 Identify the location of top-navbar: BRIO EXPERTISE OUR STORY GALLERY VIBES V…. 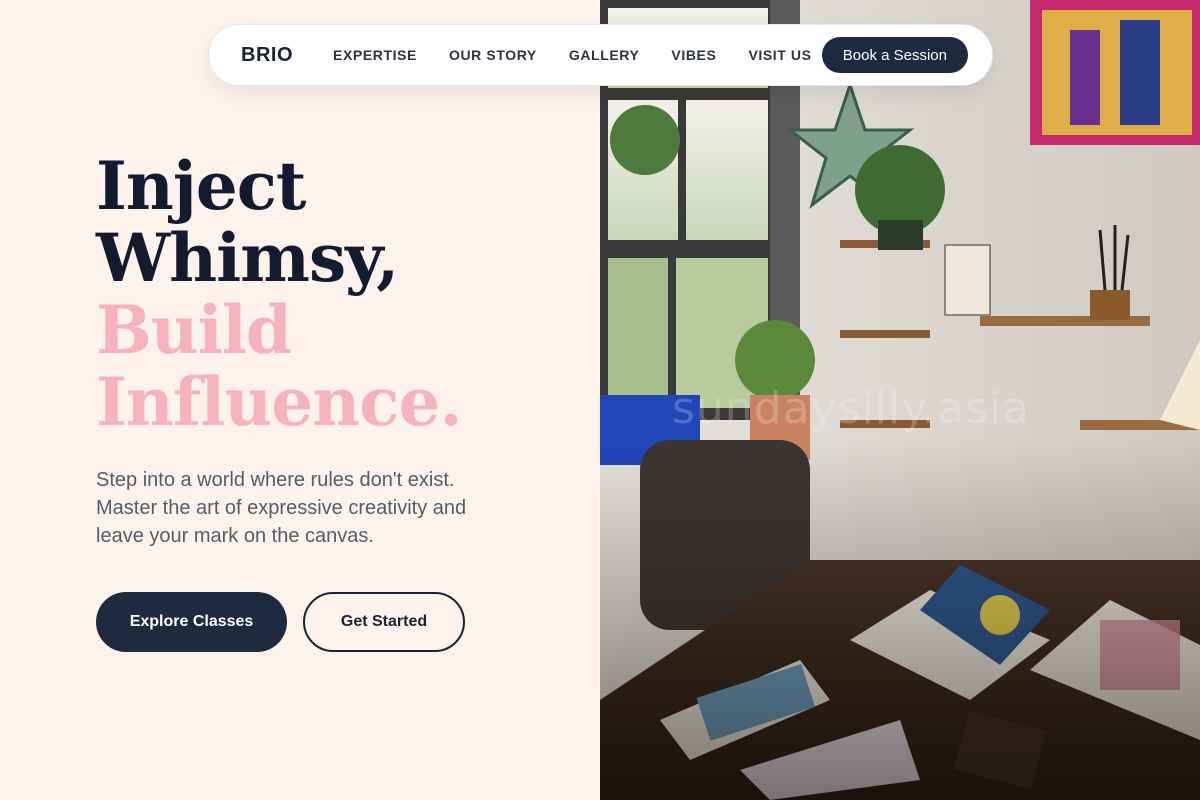
(600, 55).